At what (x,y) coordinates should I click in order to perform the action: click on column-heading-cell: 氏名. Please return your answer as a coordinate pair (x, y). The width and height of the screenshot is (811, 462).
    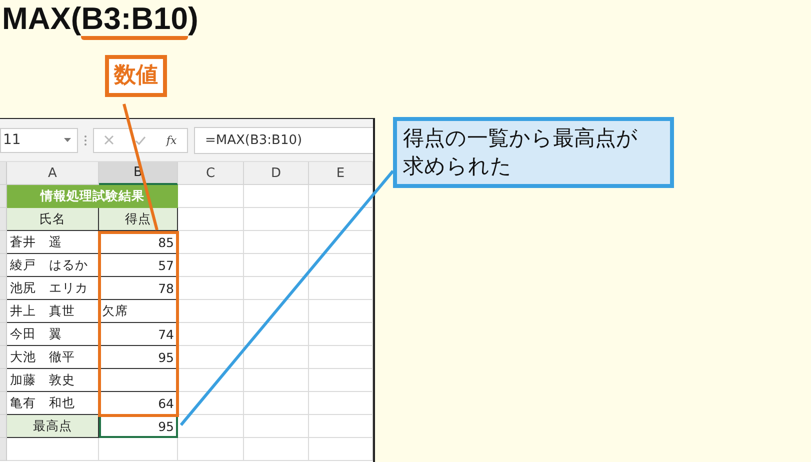
    Looking at the image, I should click on (53, 219).